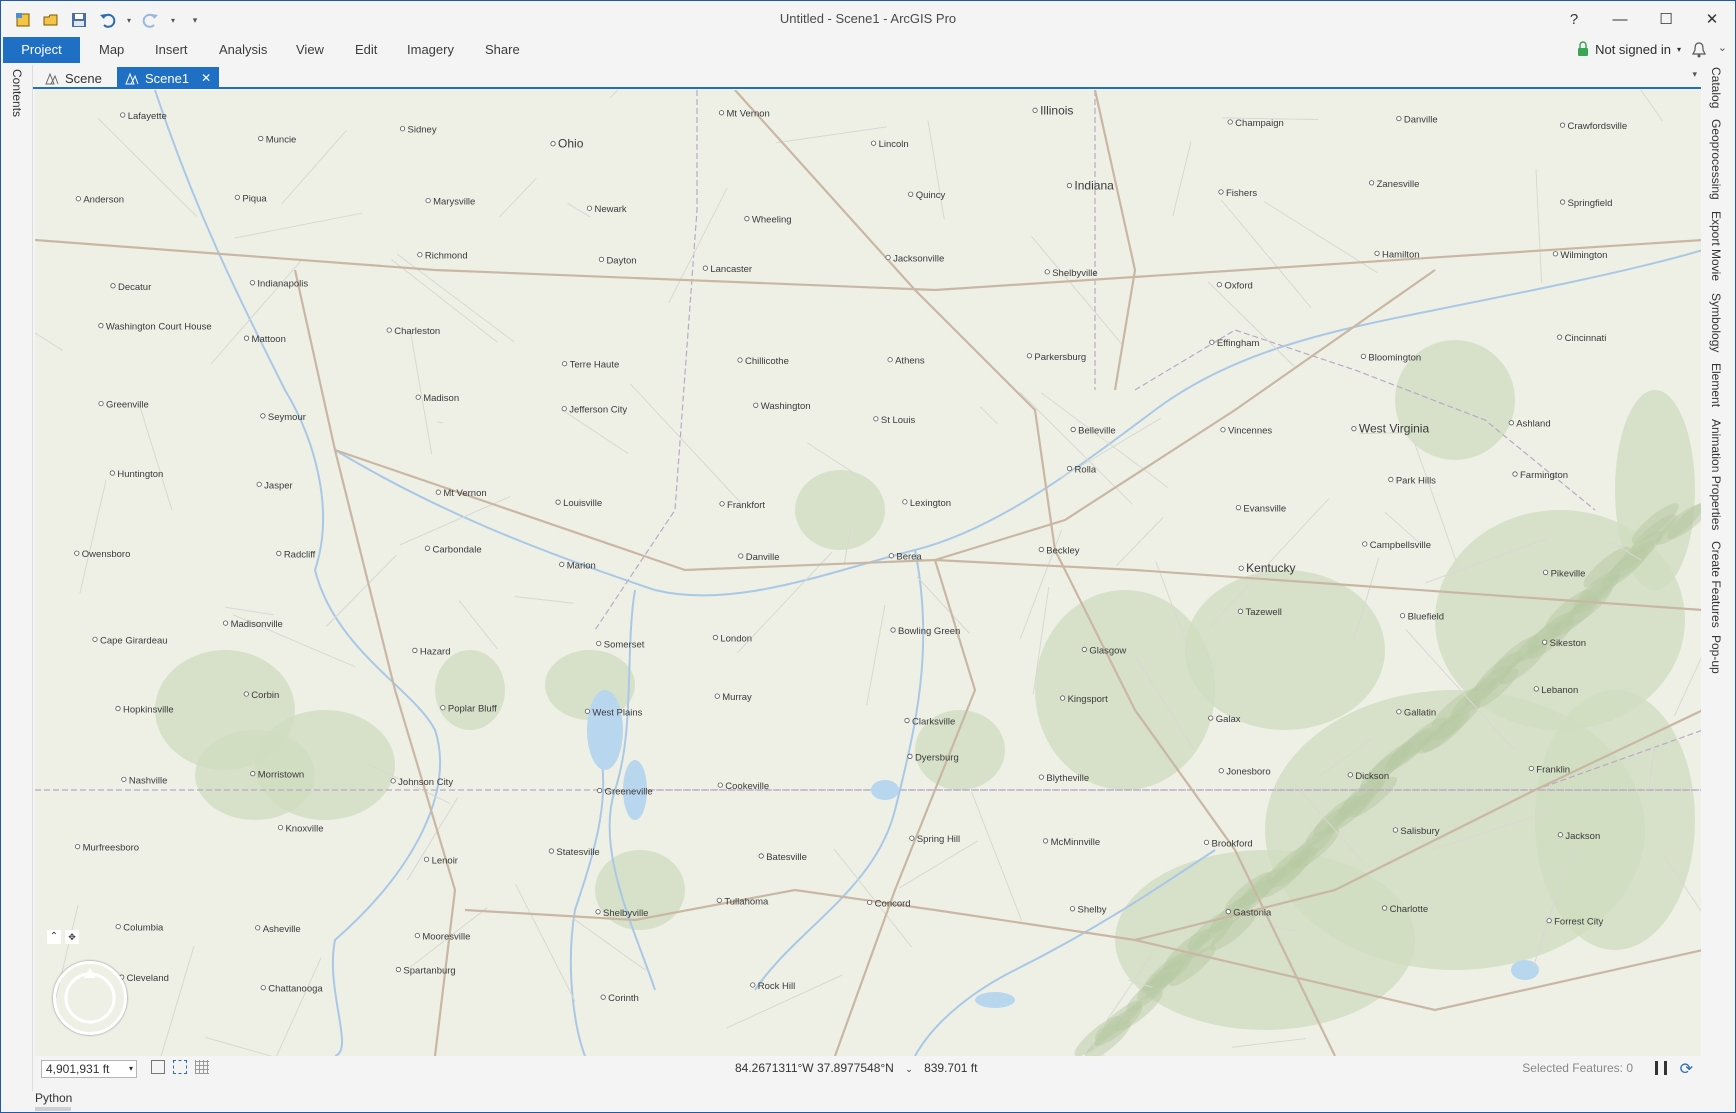 The width and height of the screenshot is (1736, 1113). I want to click on add-grid-icon, so click(158, 1067).